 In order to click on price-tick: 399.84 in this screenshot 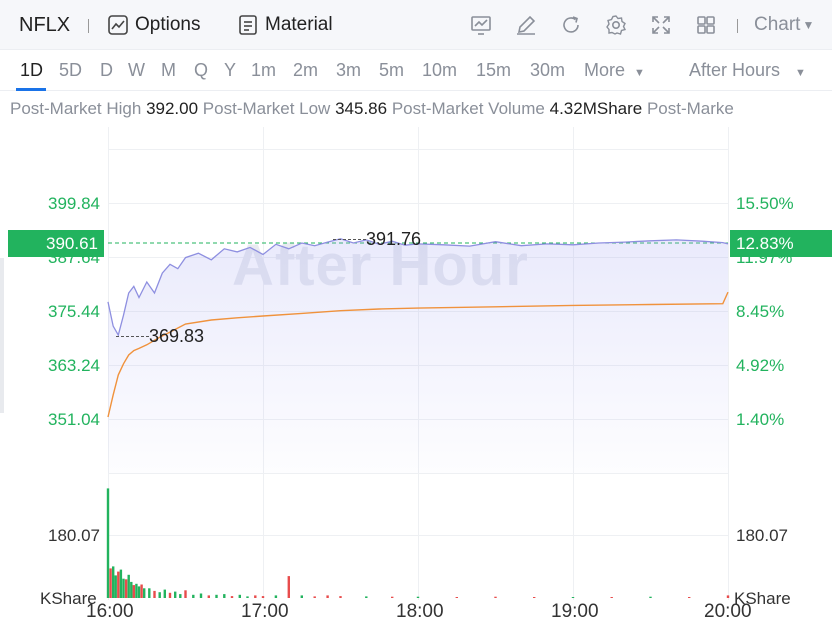, I will do `click(74, 203)`.